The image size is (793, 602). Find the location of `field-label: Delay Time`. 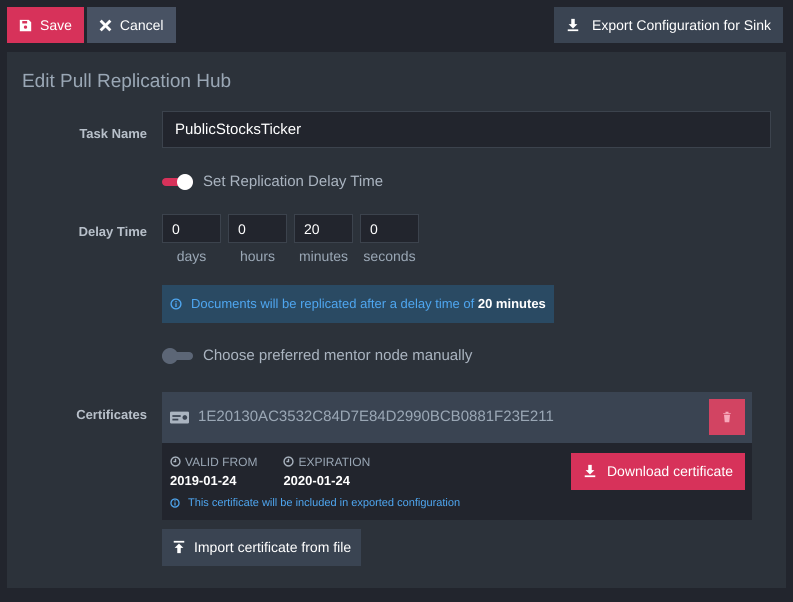

field-label: Delay Time is located at coordinates (112, 231).